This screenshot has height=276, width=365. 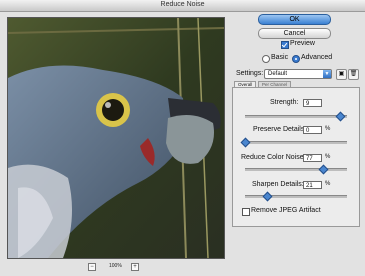 What do you see at coordinates (278, 184) in the screenshot?
I see `sharpen-details-label: Sharpen Details:` at bounding box center [278, 184].